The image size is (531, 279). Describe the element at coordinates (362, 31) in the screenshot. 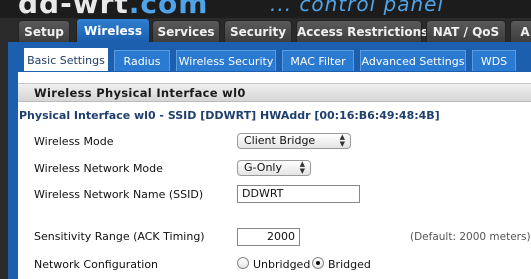

I see `tab-access-restrictions: Access Restrictions` at that location.